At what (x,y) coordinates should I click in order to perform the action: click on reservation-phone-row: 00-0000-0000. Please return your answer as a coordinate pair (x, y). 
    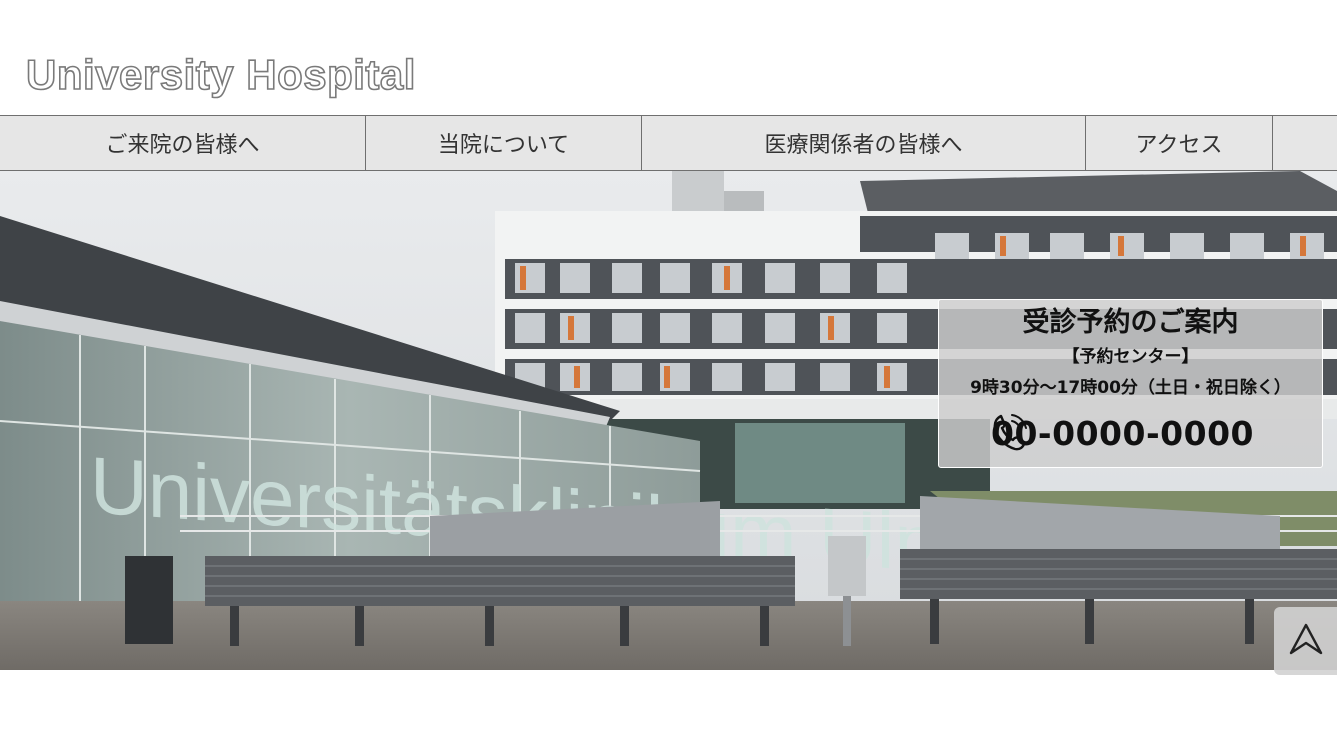
    Looking at the image, I should click on (1122, 434).